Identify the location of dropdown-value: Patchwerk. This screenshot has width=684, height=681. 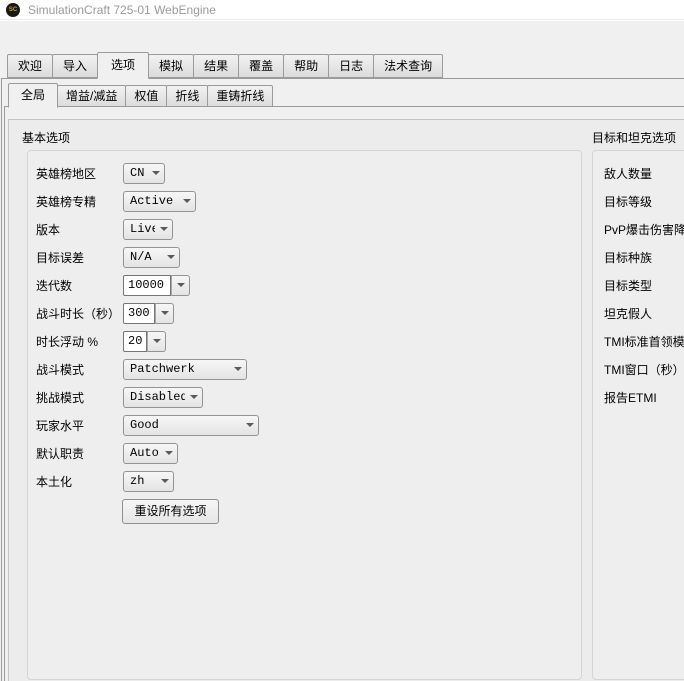
(162, 369).